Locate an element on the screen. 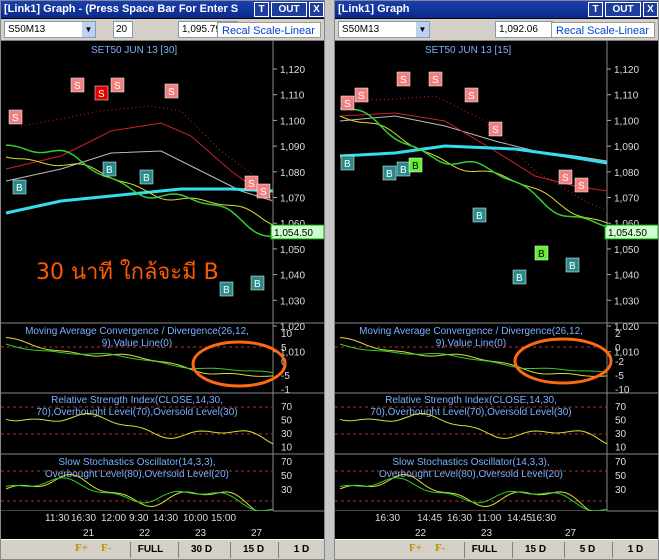  left-f-minus-button: F- is located at coordinates (106, 548).